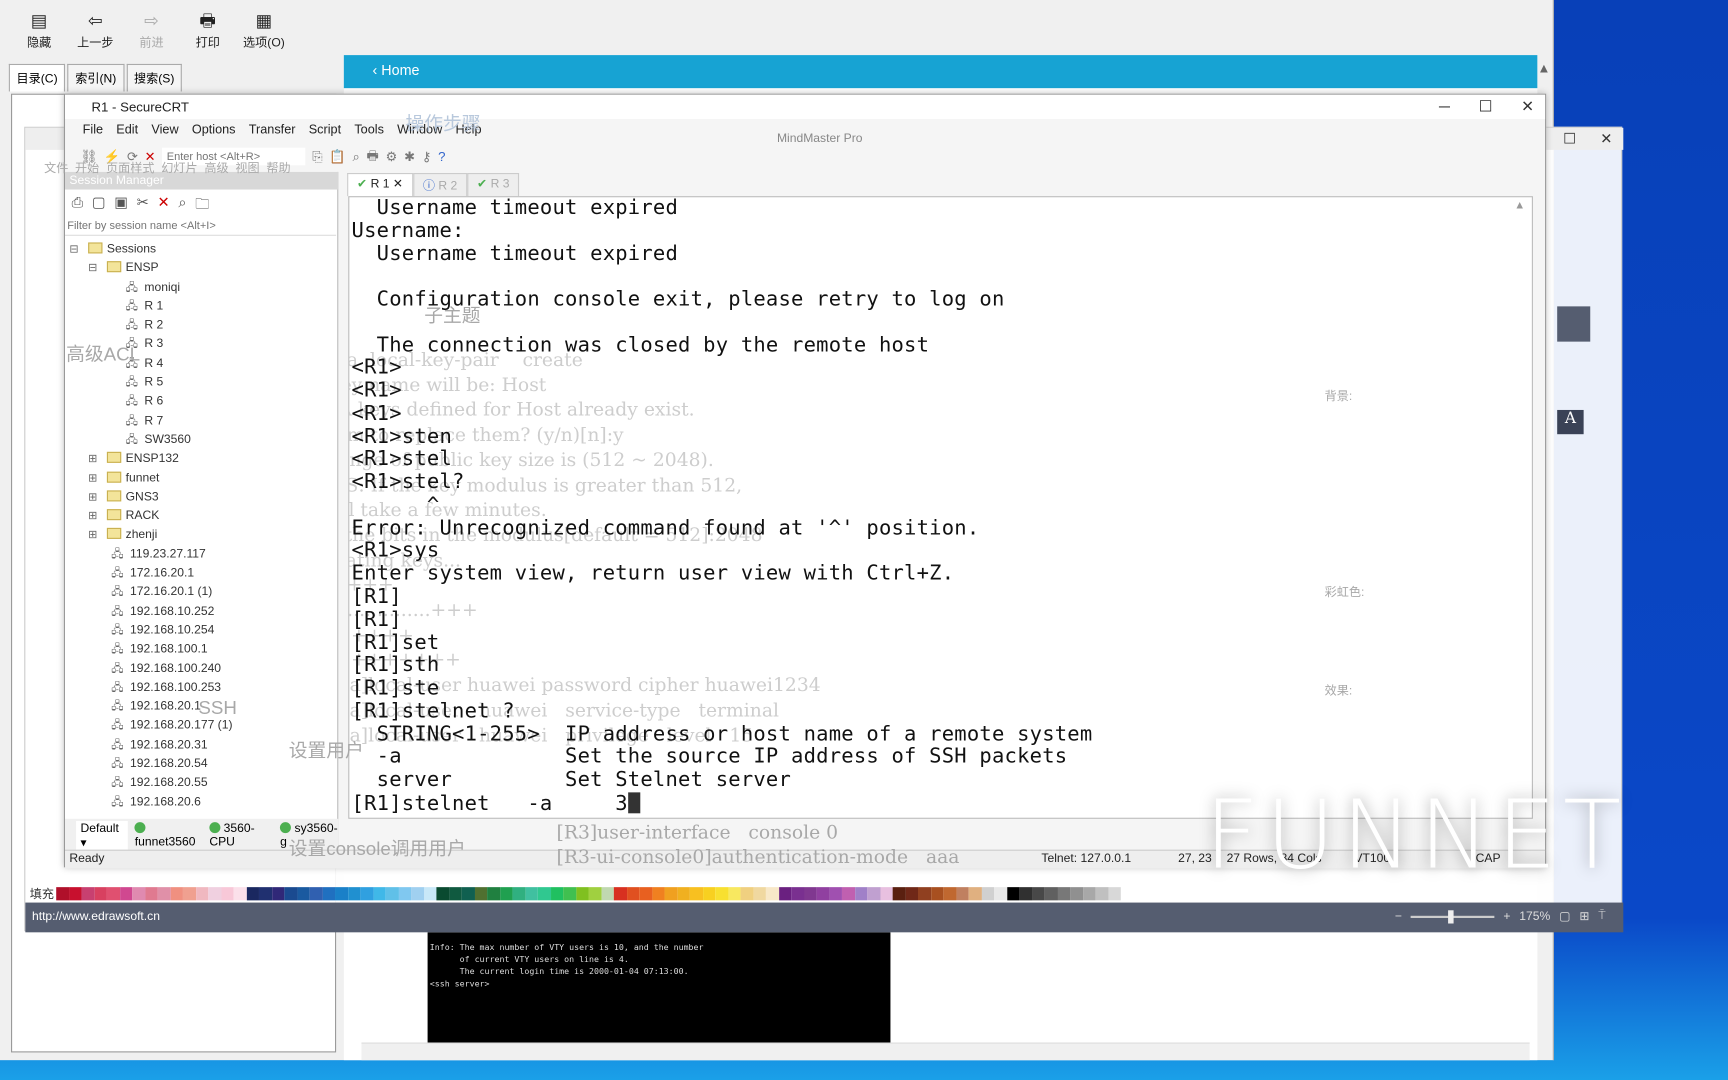 Image resolution: width=1728 pixels, height=1080 pixels. Describe the element at coordinates (199, 440) in the screenshot. I see `tree-session: 🖧 SW3560` at that location.